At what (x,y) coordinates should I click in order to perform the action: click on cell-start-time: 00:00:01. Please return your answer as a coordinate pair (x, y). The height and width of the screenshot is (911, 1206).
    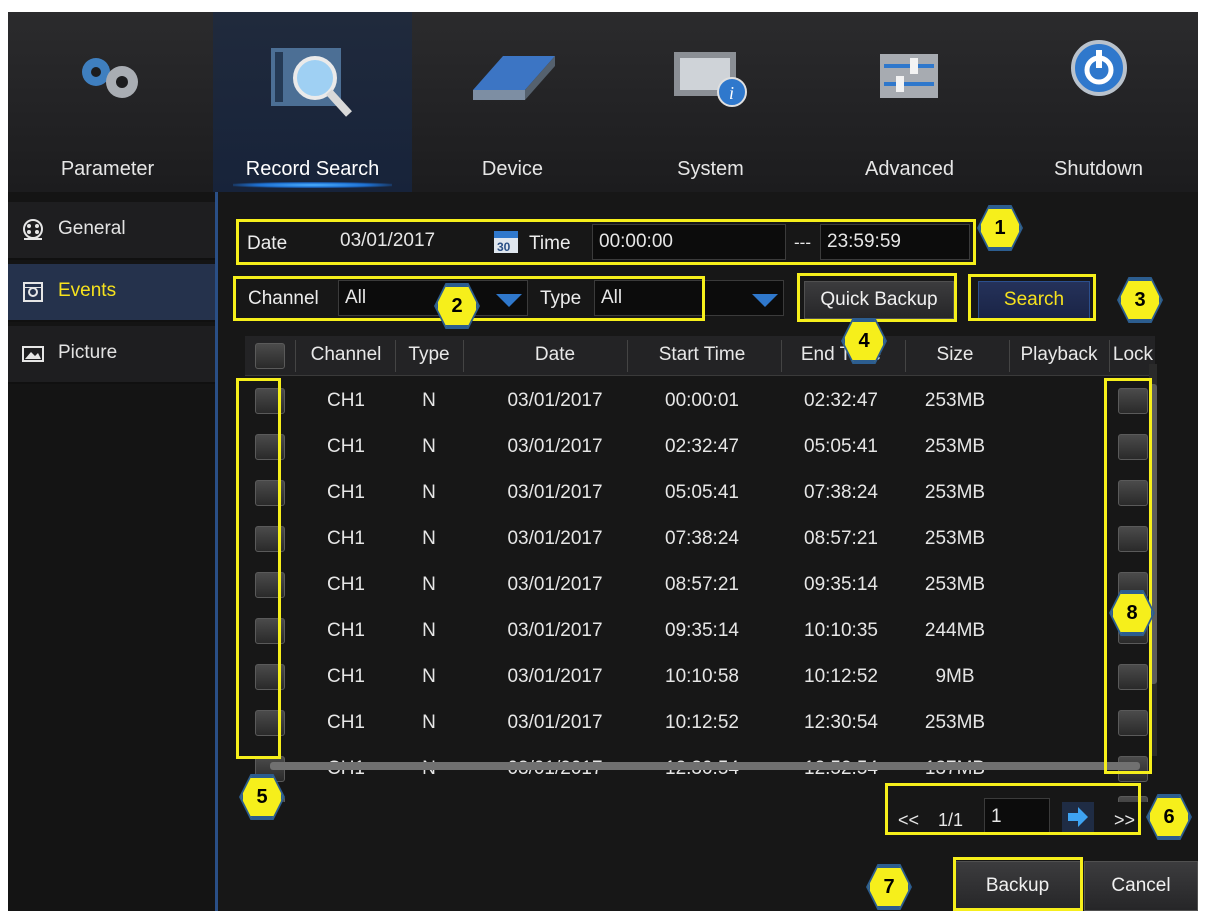
    Looking at the image, I should click on (702, 400).